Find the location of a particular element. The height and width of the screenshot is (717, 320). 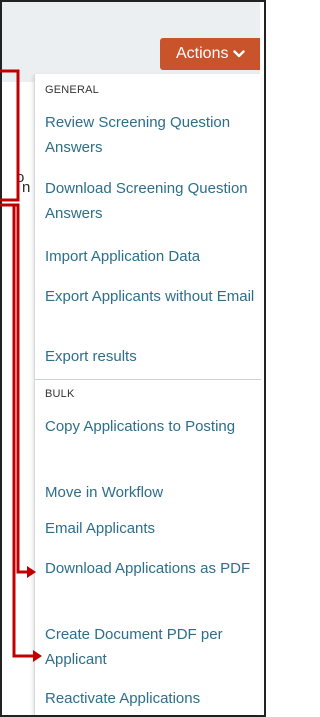

menu-section-title-bulk: BULK is located at coordinates (60, 394).